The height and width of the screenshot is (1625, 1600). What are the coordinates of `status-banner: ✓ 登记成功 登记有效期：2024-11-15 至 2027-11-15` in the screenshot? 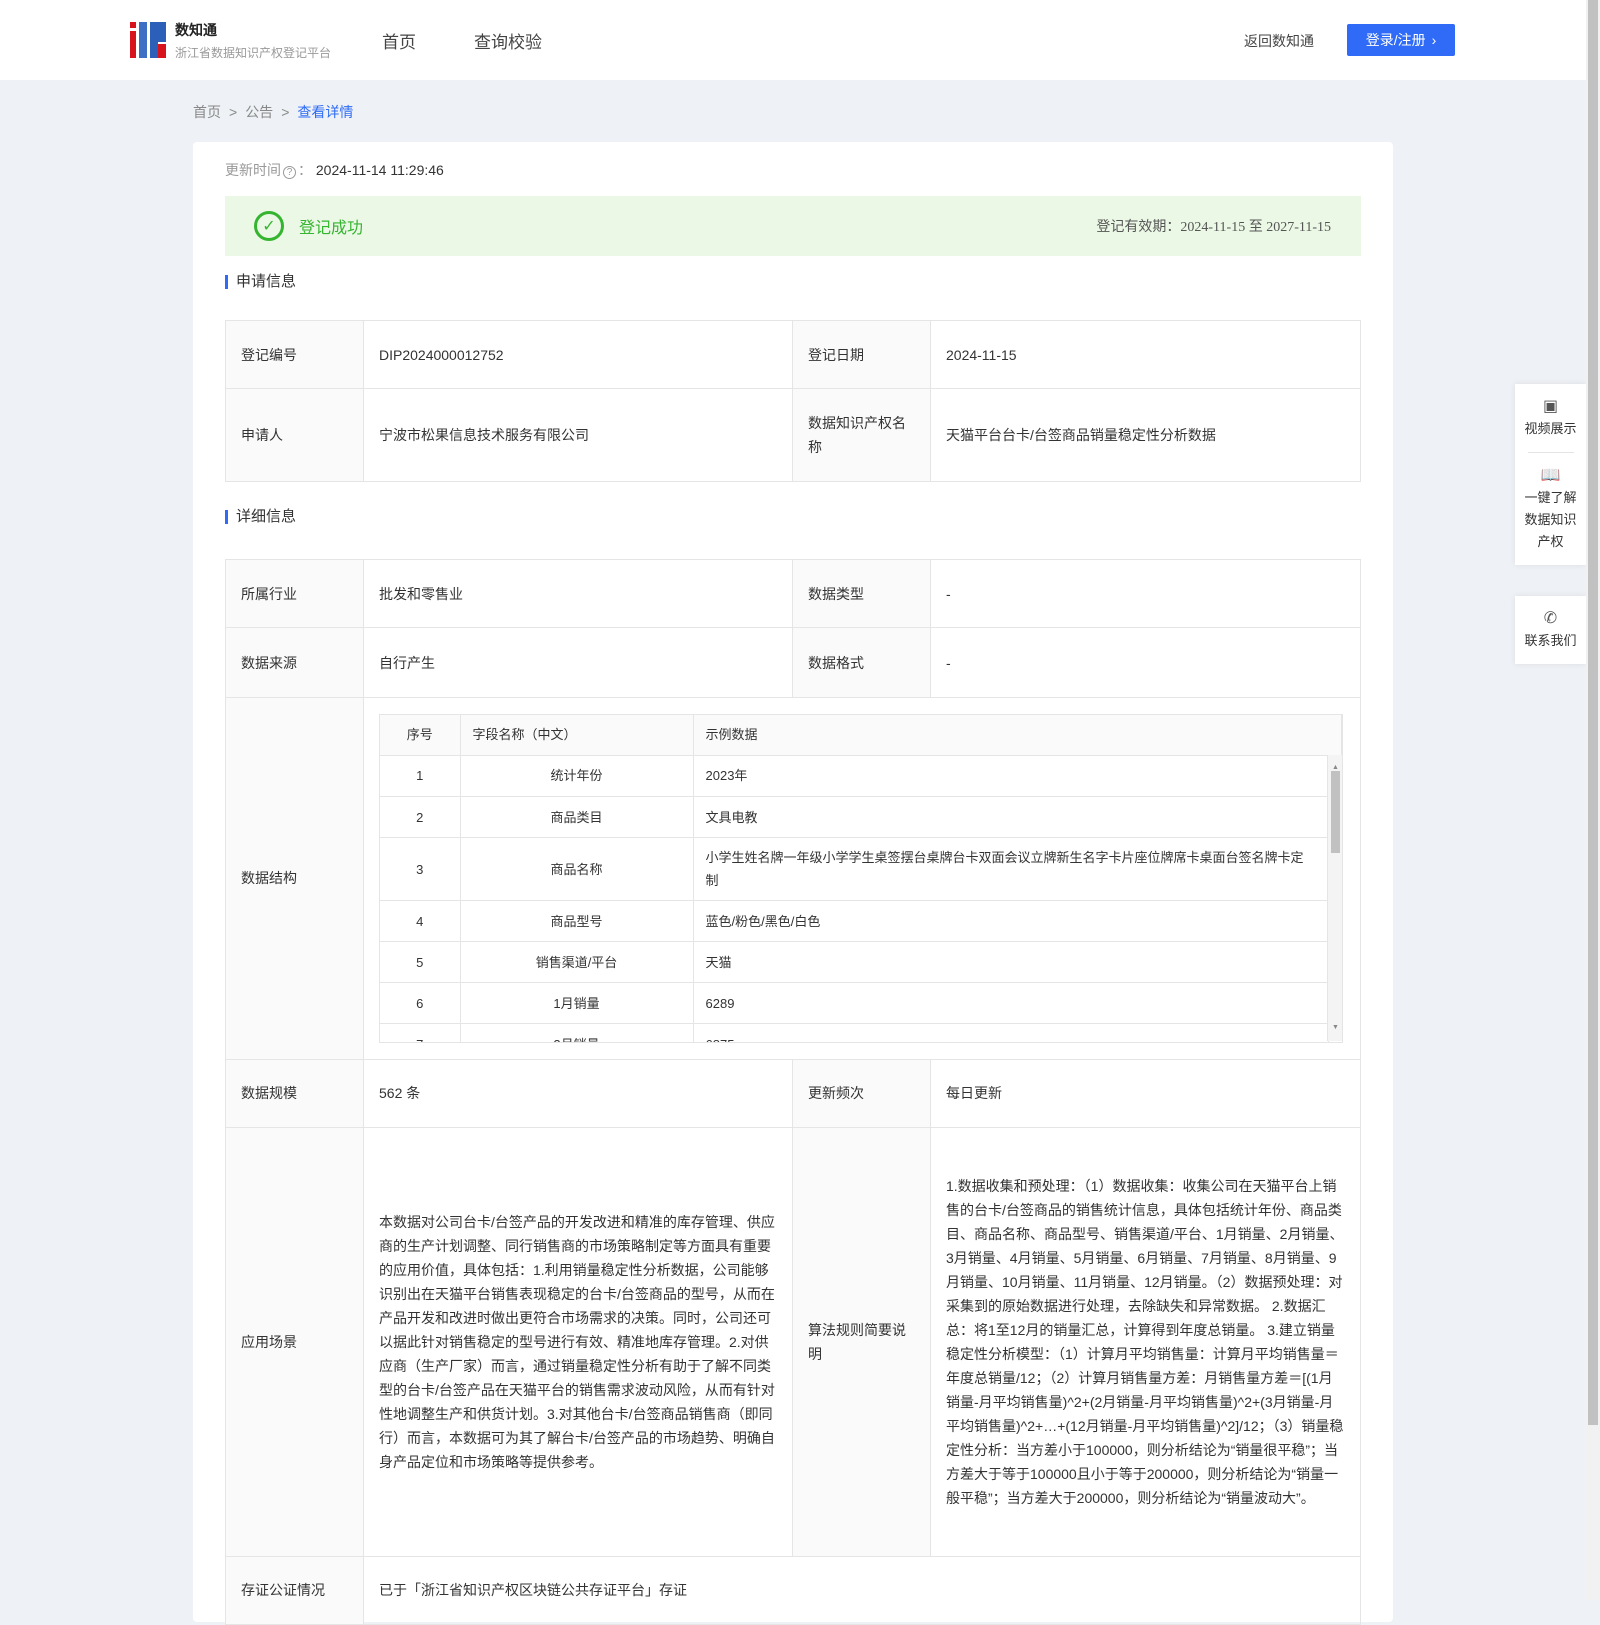 It's located at (793, 226).